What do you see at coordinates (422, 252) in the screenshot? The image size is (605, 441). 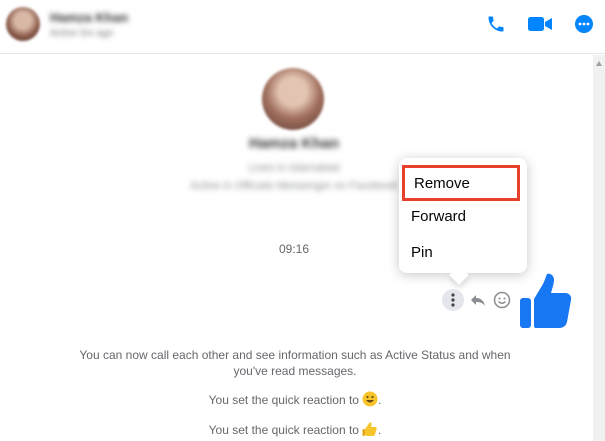 I see `menu-item-pin: Pin` at bounding box center [422, 252].